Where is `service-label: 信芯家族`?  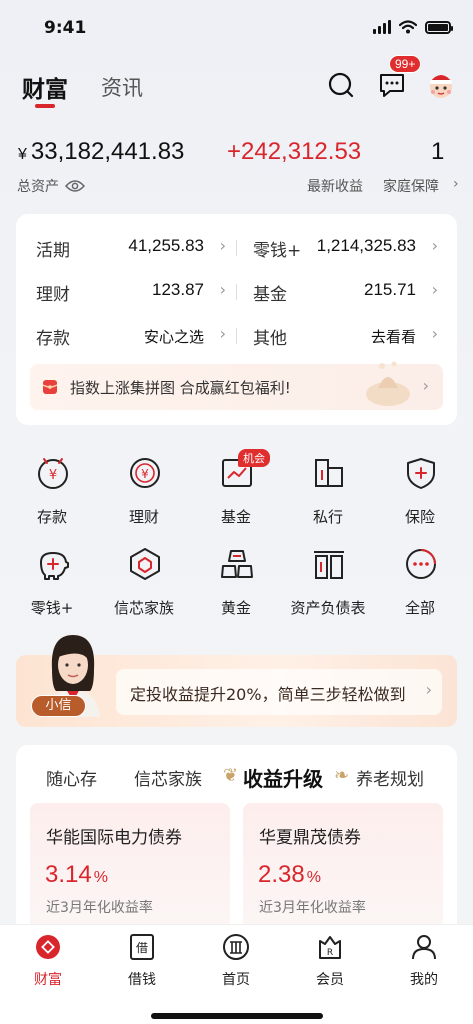
service-label: 信芯家族 is located at coordinates (143, 608).